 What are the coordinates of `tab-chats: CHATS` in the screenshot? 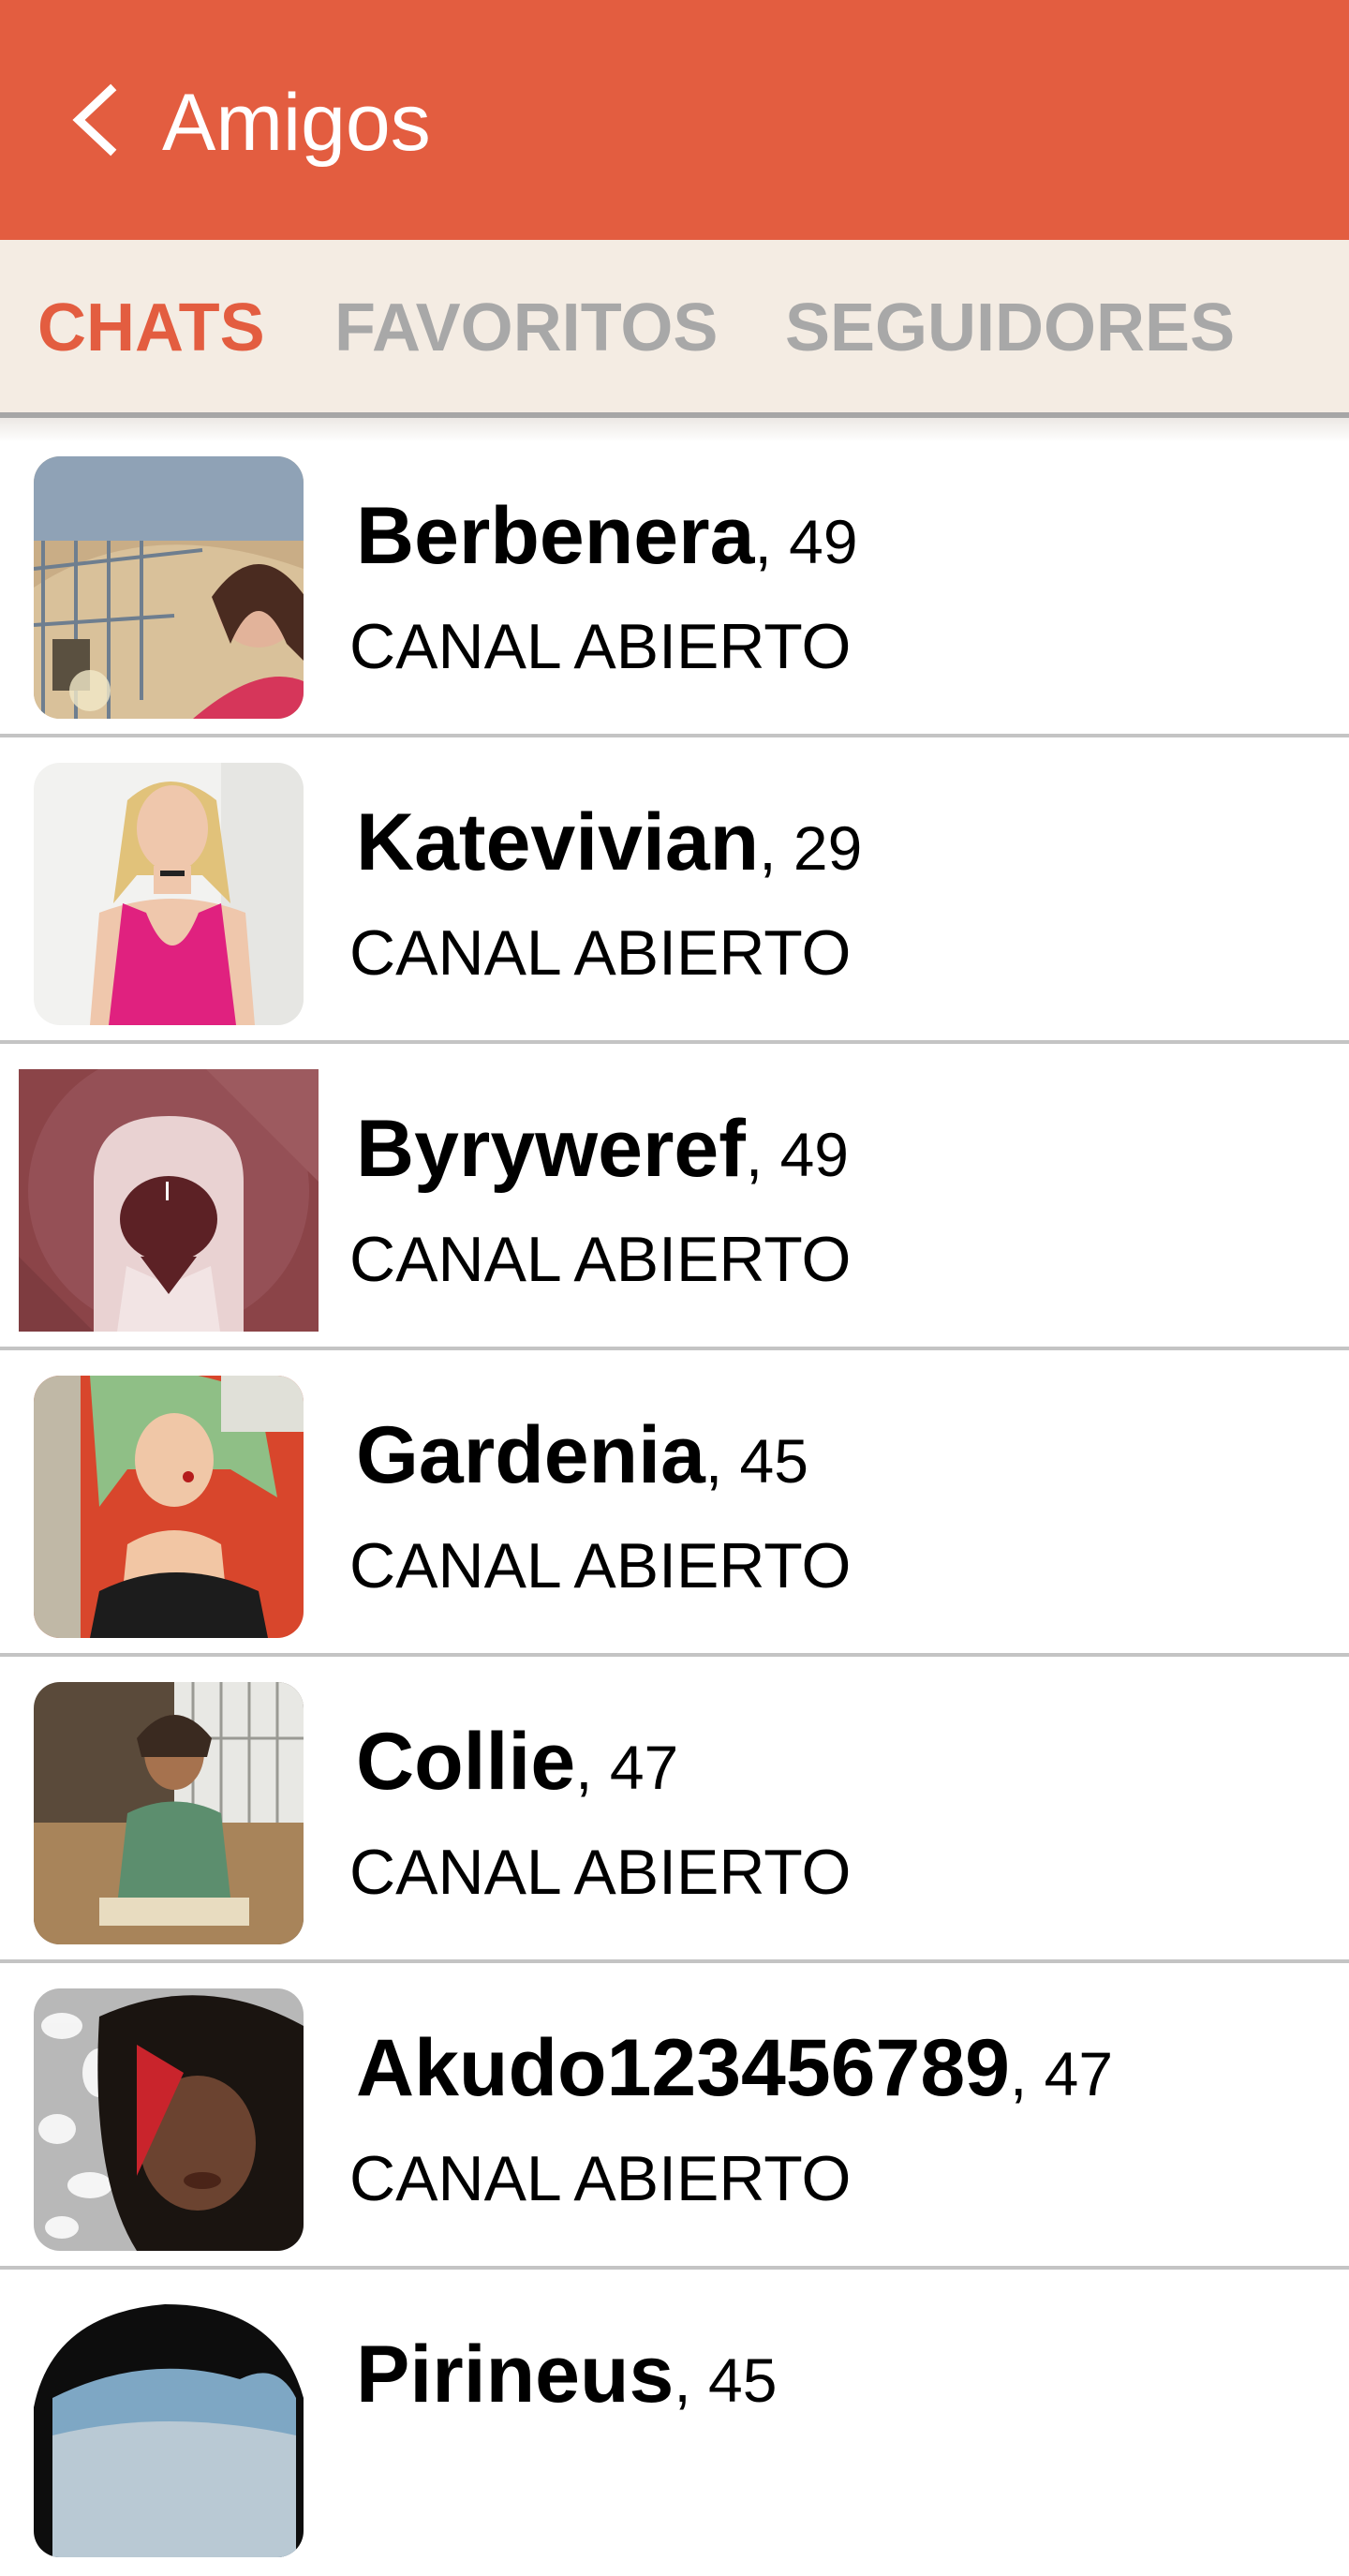 It's located at (151, 328).